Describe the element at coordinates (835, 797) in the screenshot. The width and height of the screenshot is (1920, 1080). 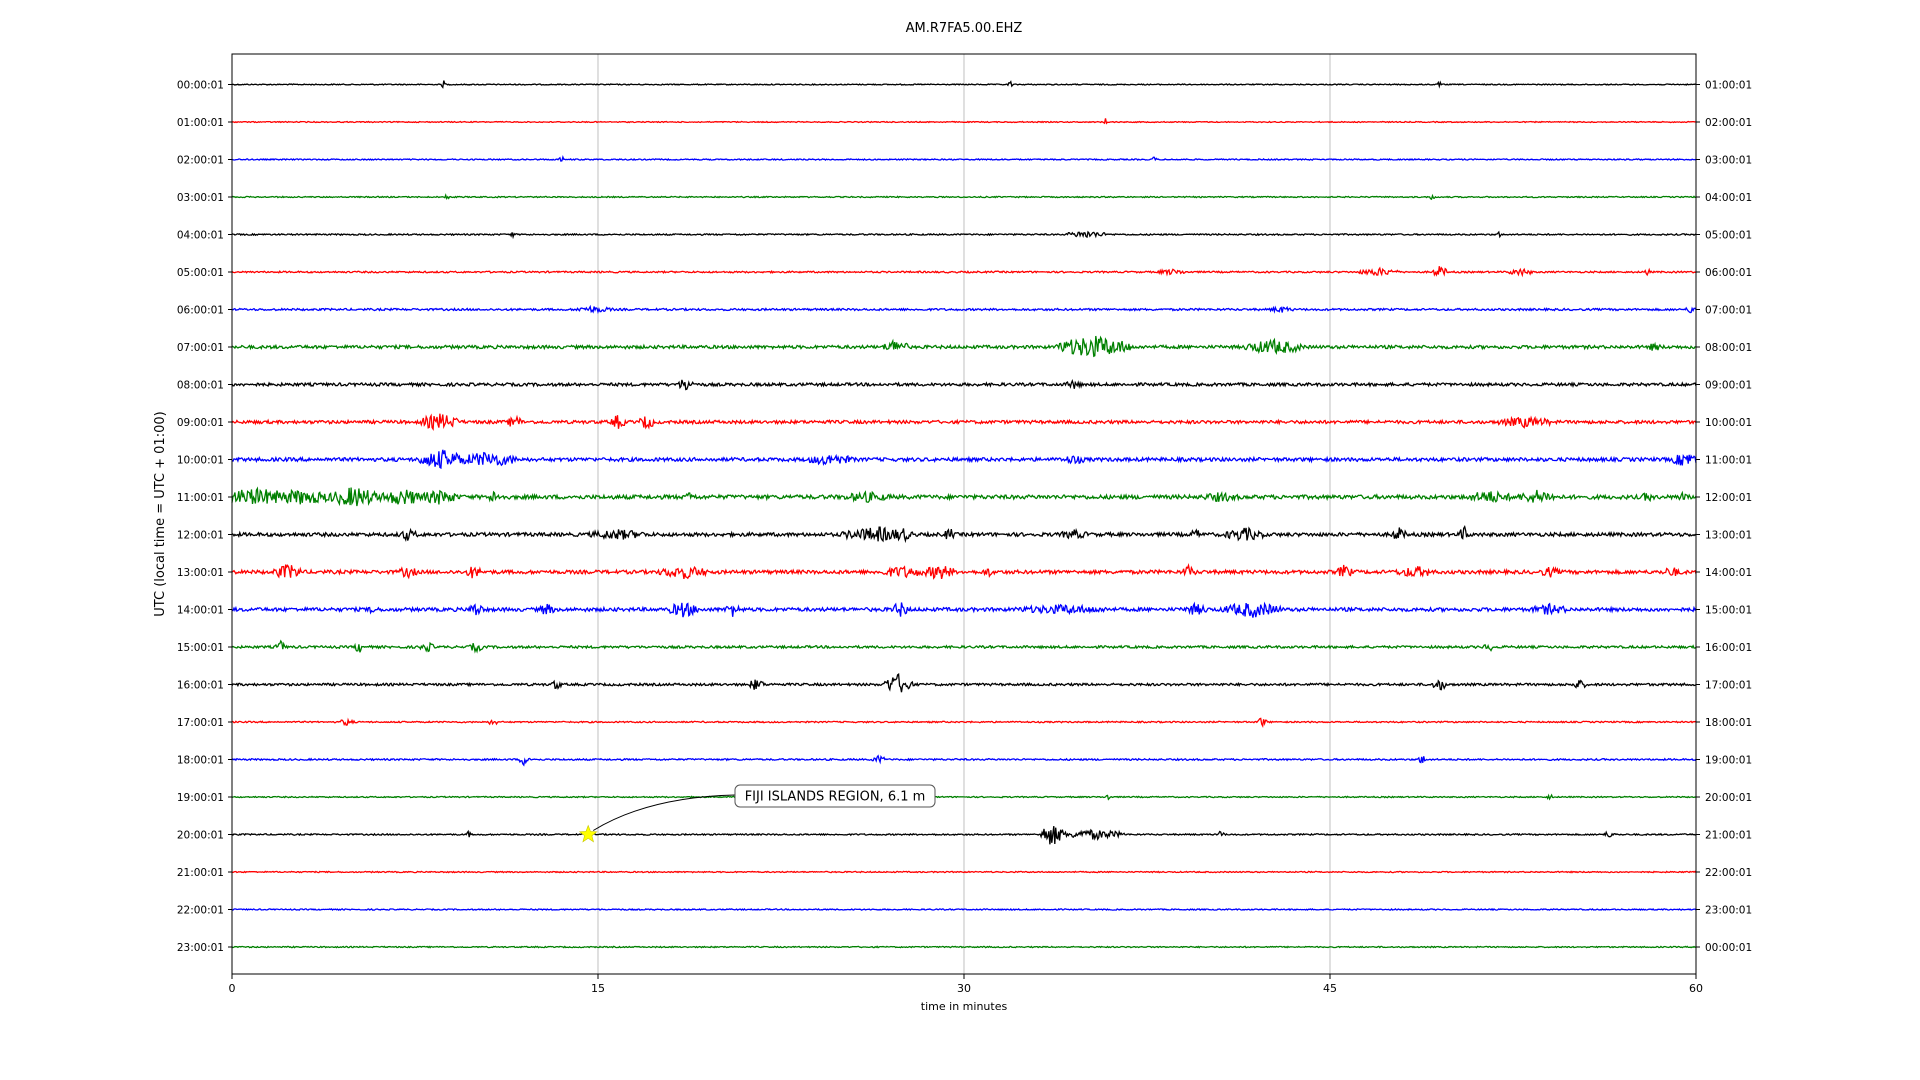
I see `annotation-label: FIJI ISLANDS REGION, 6.1 m` at that location.